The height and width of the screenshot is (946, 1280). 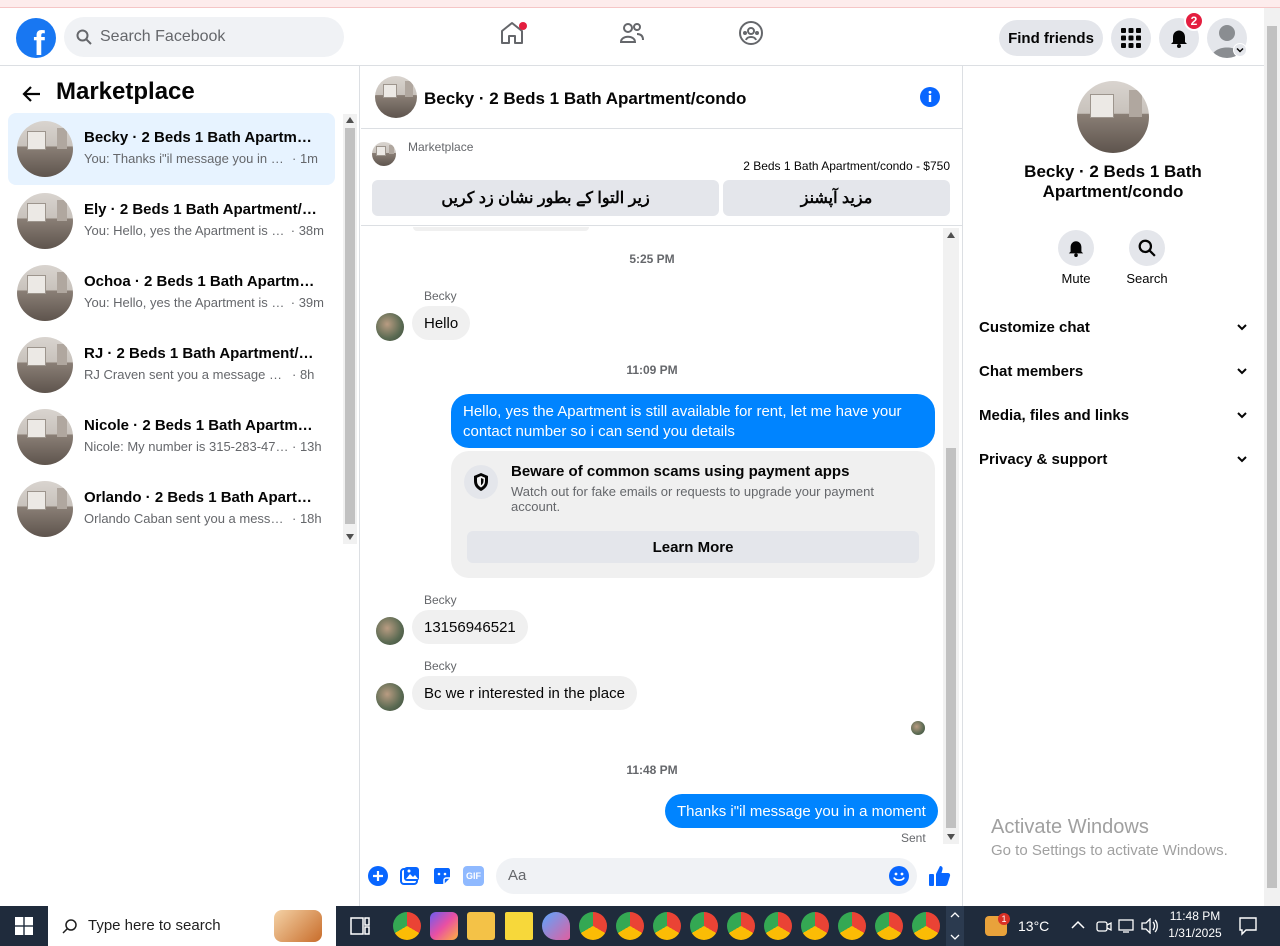 I want to click on more-options-button: مزید آپشنز, so click(x=836, y=198).